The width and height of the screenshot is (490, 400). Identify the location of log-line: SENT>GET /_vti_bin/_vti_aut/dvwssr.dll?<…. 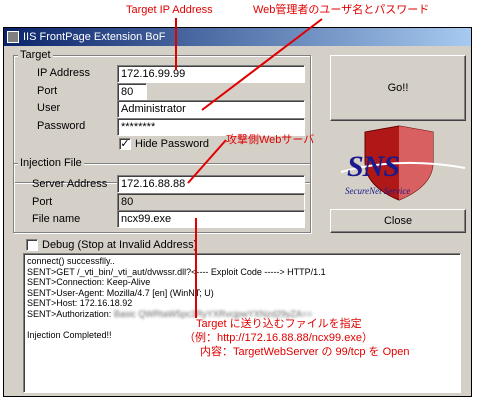
(176, 271).